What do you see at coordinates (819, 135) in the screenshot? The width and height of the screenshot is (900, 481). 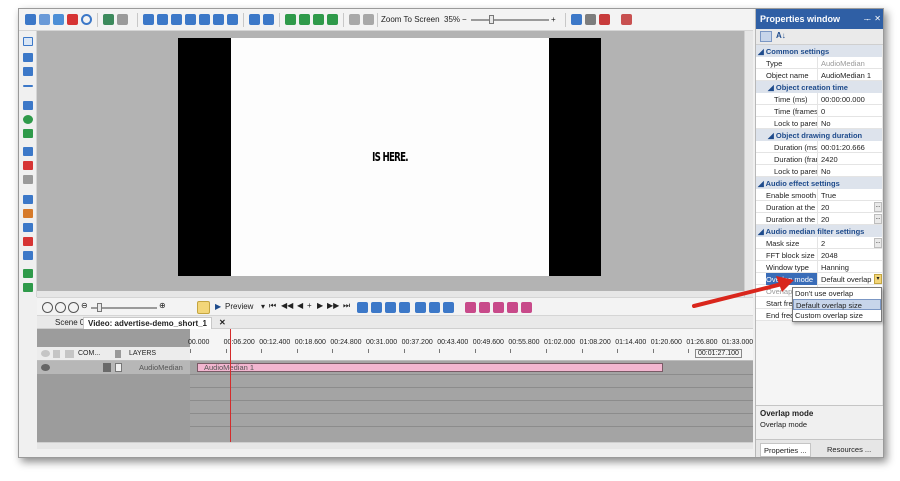 I see `section-object-drawing-duration: ◢ Object drawing duration` at bounding box center [819, 135].